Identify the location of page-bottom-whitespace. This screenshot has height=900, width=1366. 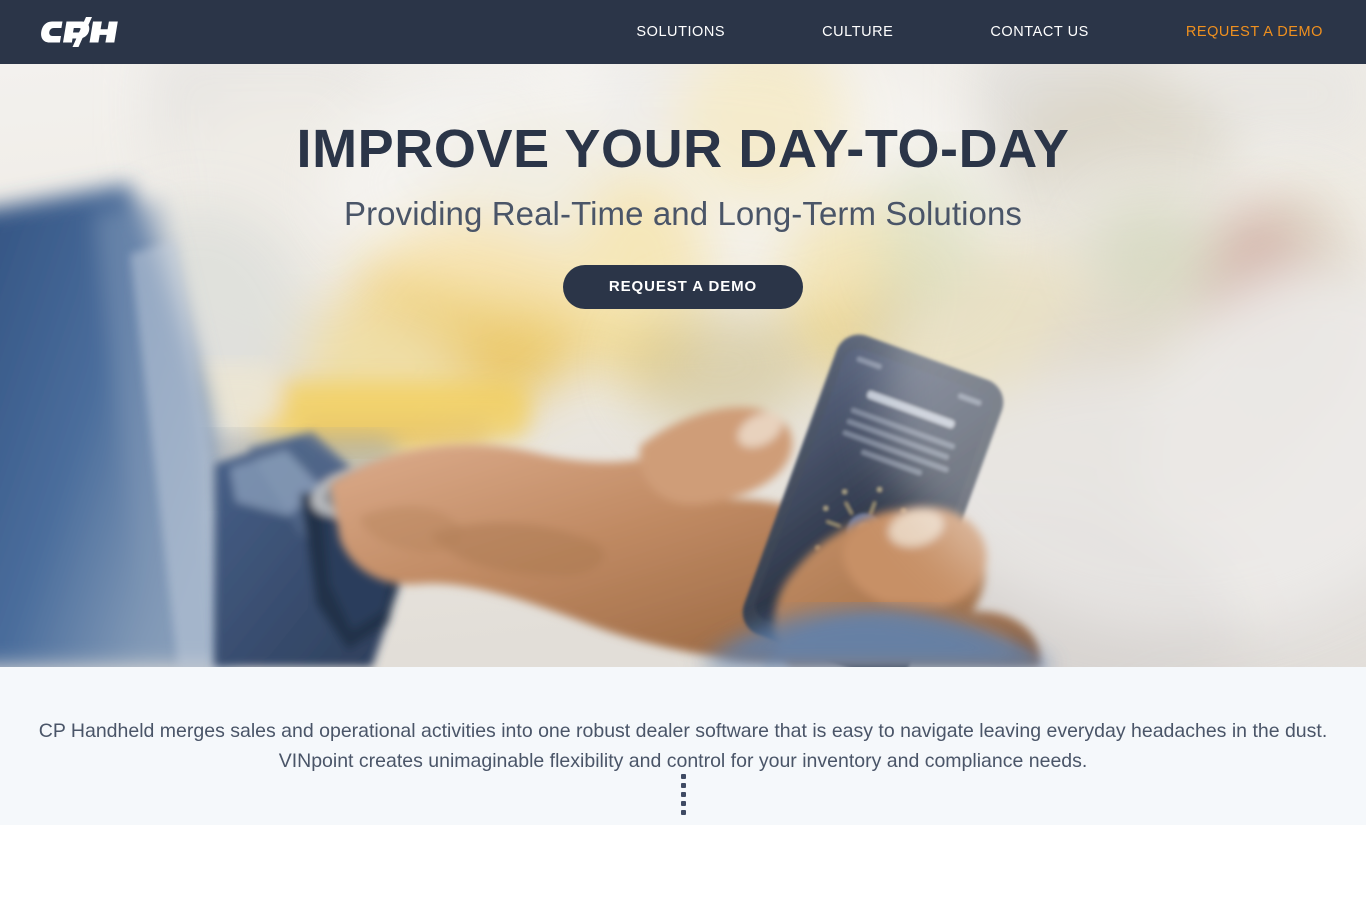
(683, 862).